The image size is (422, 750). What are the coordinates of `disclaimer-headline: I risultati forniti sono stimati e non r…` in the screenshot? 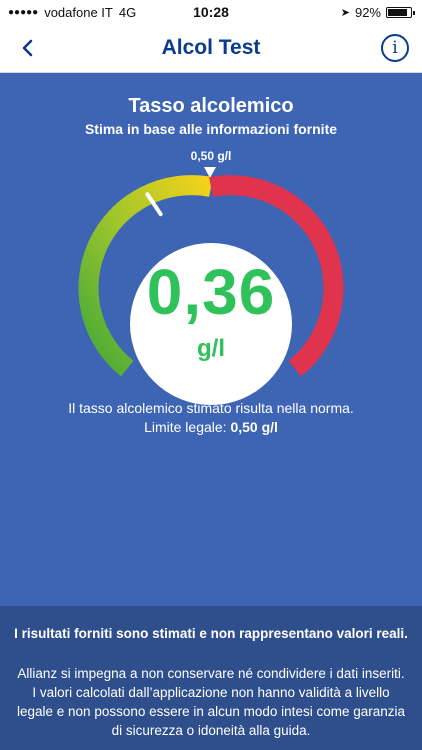 It's located at (211, 633).